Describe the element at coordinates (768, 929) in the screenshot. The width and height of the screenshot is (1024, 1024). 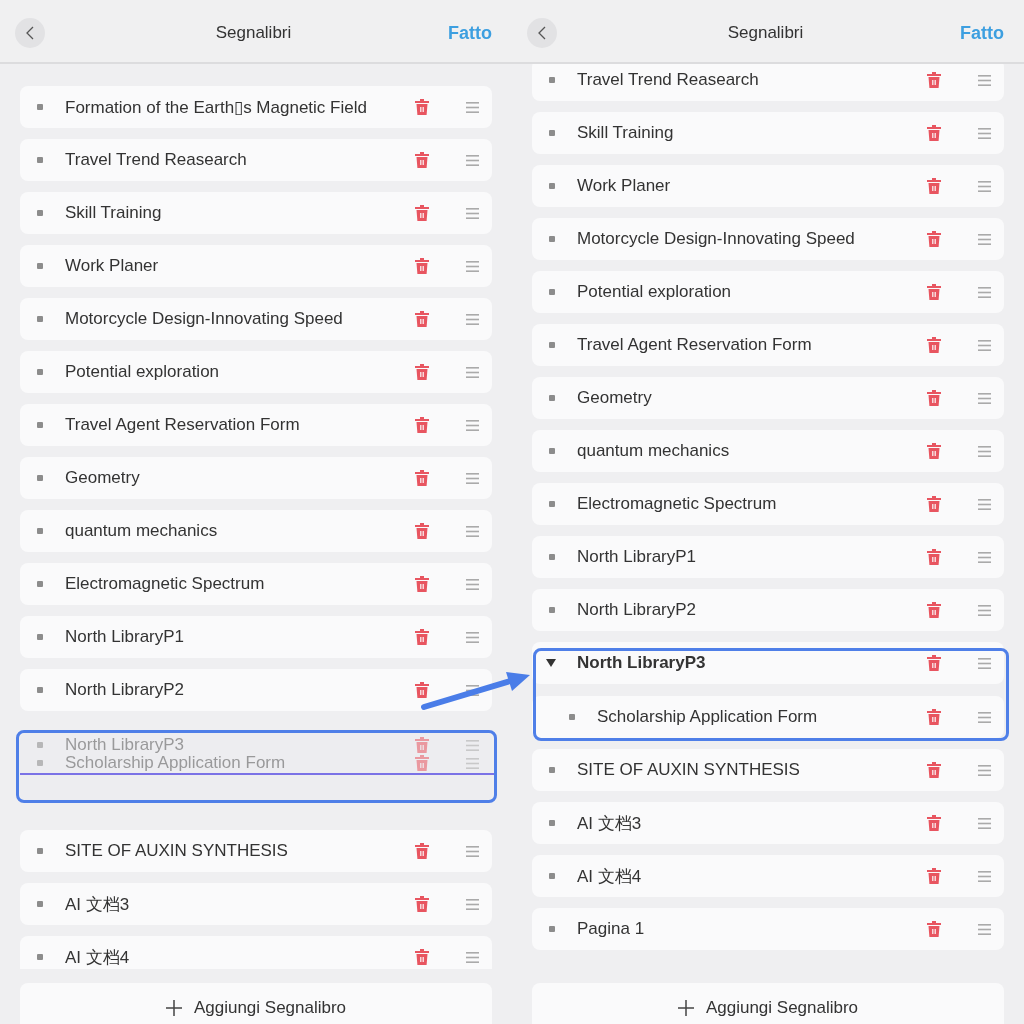
I see `bookmark-row: Pagina 1` at that location.